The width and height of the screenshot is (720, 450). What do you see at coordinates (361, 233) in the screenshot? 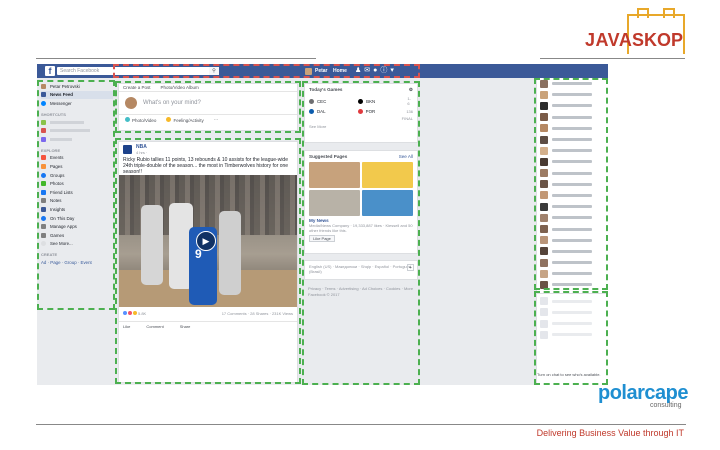
I see `highlight-right-column` at bounding box center [361, 233].